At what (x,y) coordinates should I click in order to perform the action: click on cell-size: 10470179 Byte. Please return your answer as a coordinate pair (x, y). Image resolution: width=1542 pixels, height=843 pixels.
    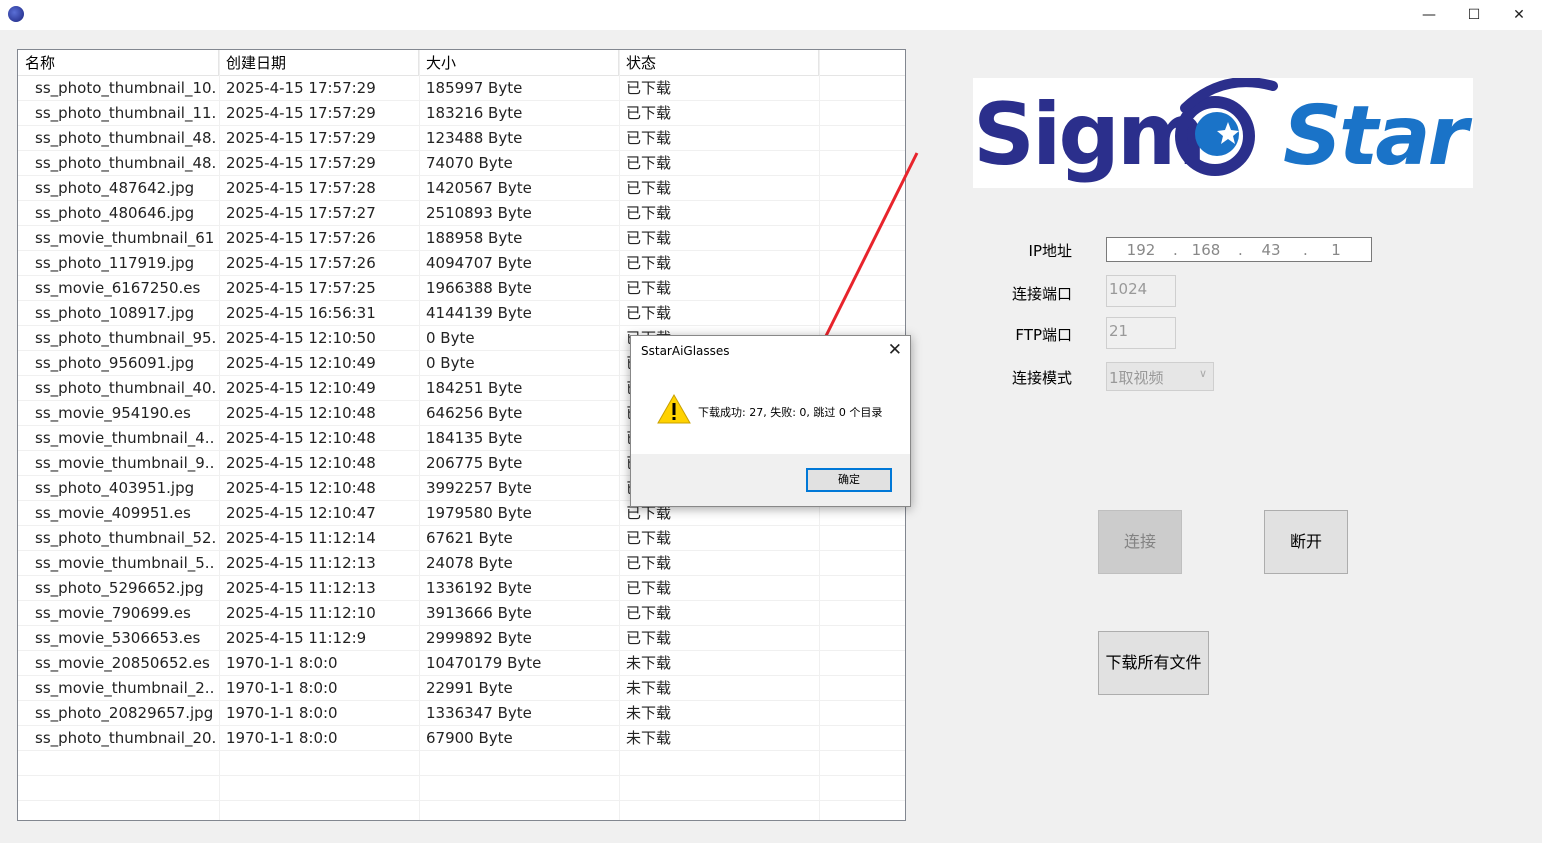
    Looking at the image, I should click on (484, 663).